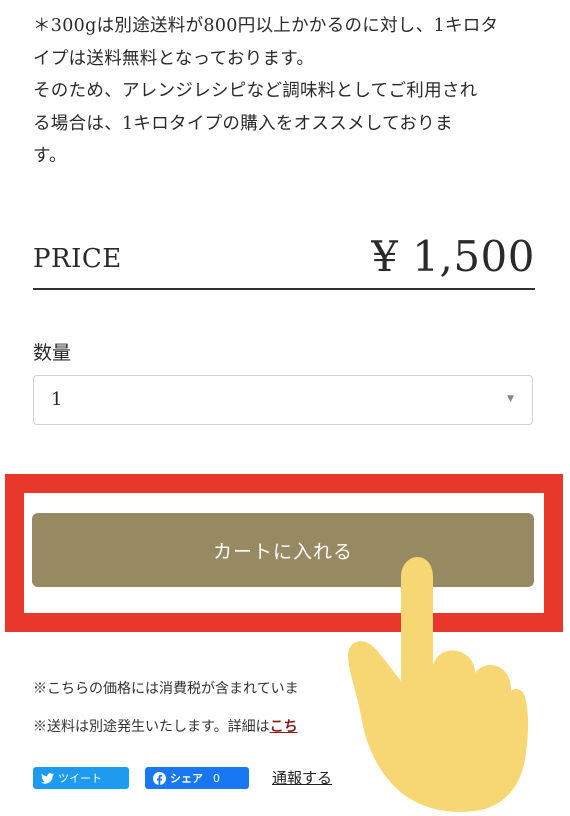 The width and height of the screenshot is (570, 816). What do you see at coordinates (453, 256) in the screenshot?
I see `price-value: ¥ 1,500` at bounding box center [453, 256].